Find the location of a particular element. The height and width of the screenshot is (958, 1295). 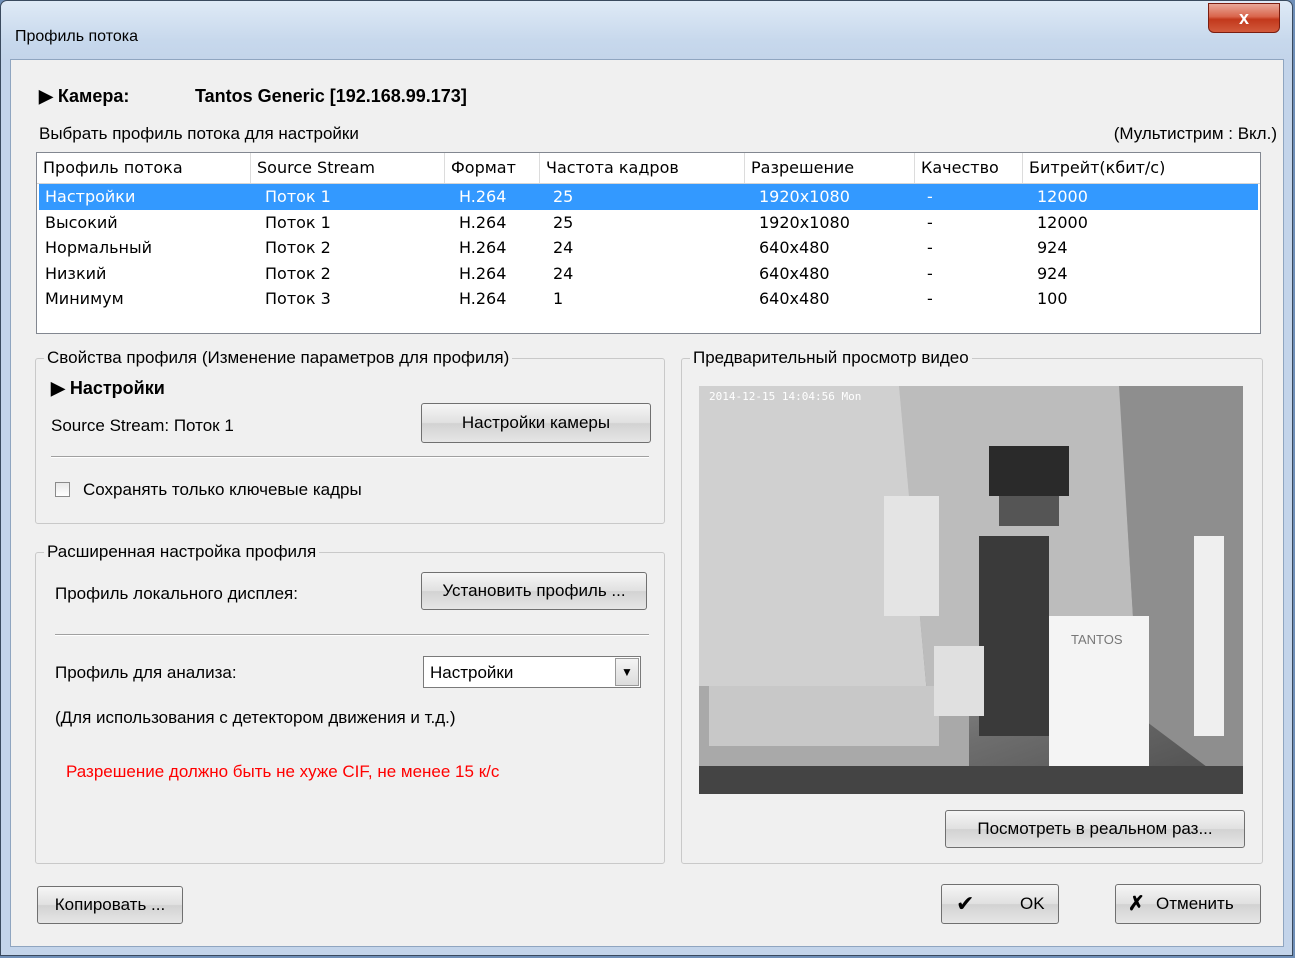

column-header-profile: Профиль потока is located at coordinates (144, 168).